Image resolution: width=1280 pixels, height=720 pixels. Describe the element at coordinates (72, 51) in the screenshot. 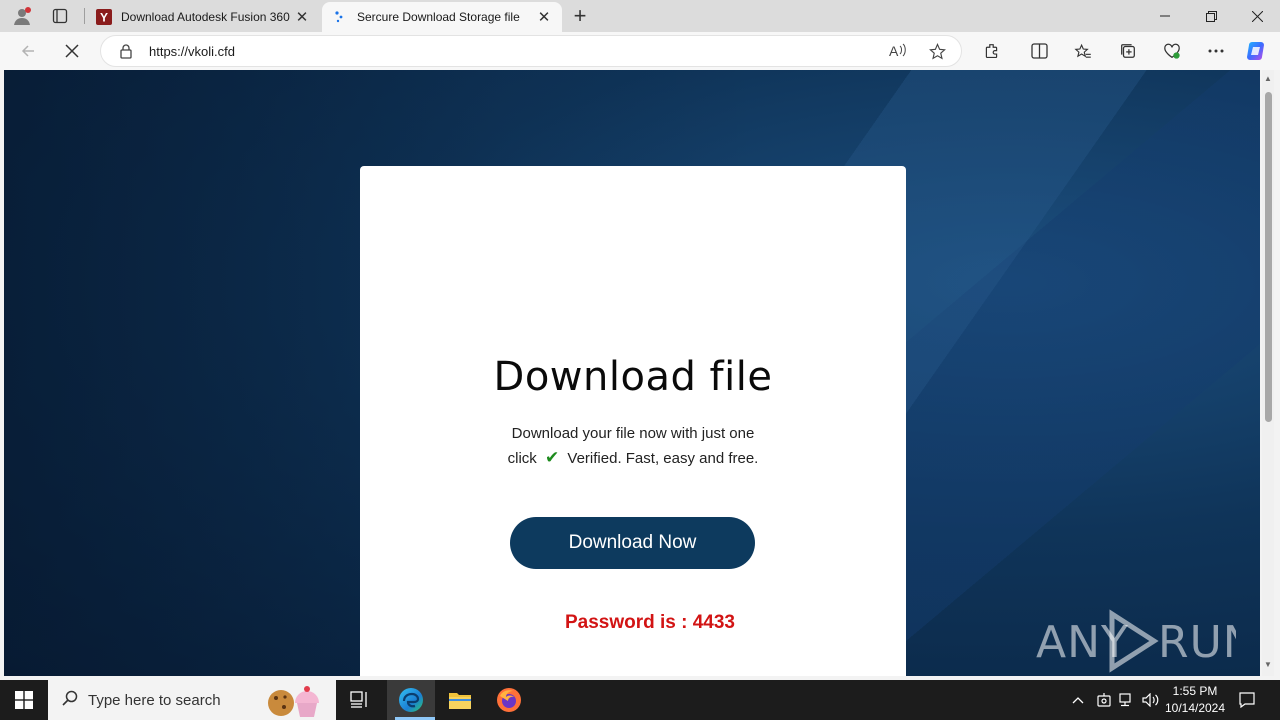

I see `stop-loading-icon` at that location.